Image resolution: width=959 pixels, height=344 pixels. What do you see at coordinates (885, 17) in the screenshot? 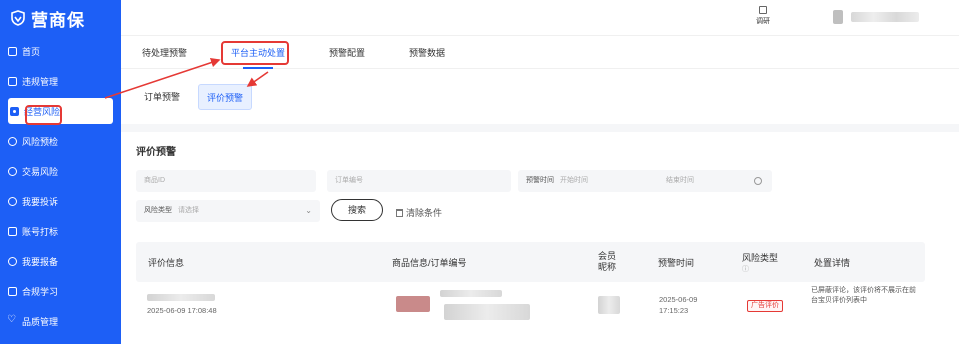
I see `user-name-blurred` at bounding box center [885, 17].